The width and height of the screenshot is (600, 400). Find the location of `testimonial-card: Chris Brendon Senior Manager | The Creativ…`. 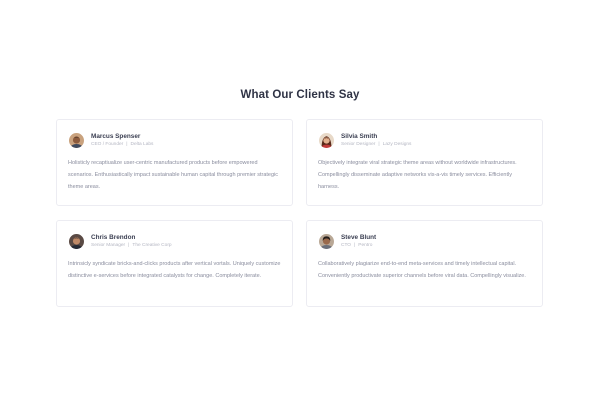

testimonial-card: Chris Brendon Senior Manager | The Creativ… is located at coordinates (174, 263).